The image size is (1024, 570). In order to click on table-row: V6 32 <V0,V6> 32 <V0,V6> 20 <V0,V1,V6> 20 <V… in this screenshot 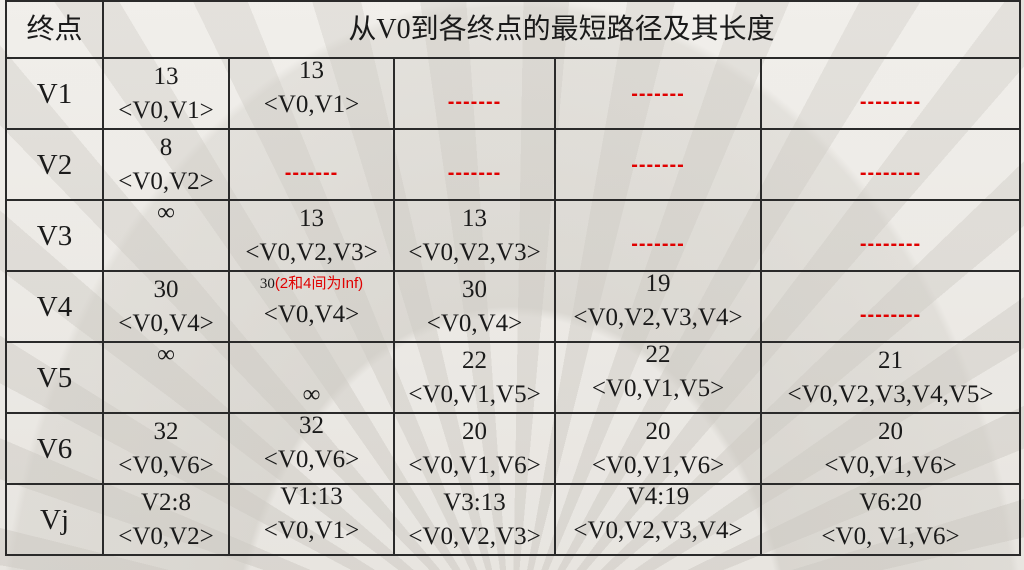, I will do `click(513, 448)`.